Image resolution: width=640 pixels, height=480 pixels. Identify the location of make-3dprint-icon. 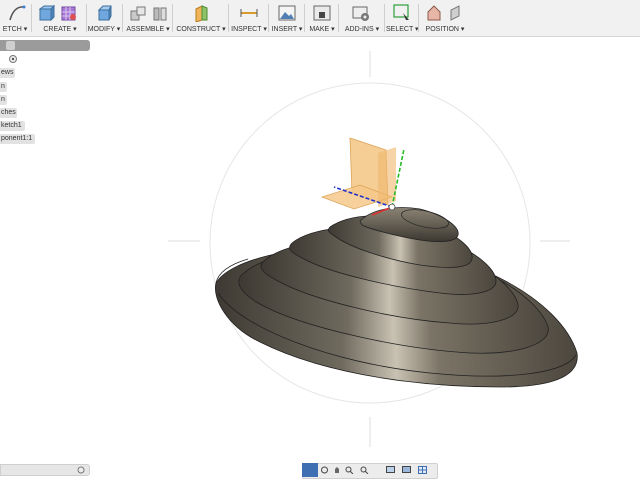
(322, 13).